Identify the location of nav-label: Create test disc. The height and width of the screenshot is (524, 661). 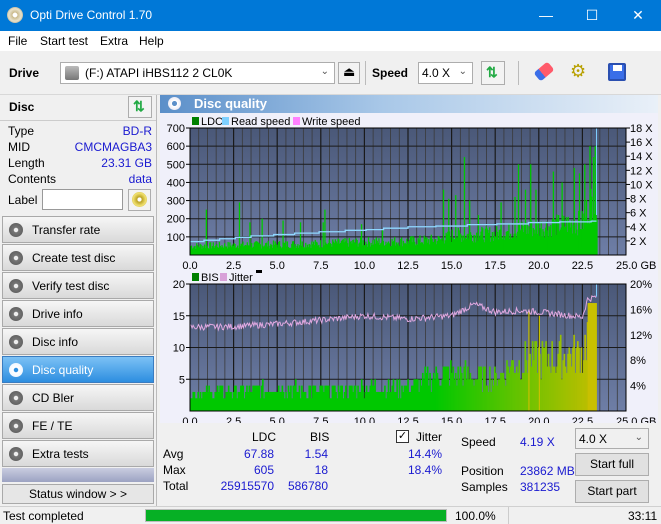
(74, 258).